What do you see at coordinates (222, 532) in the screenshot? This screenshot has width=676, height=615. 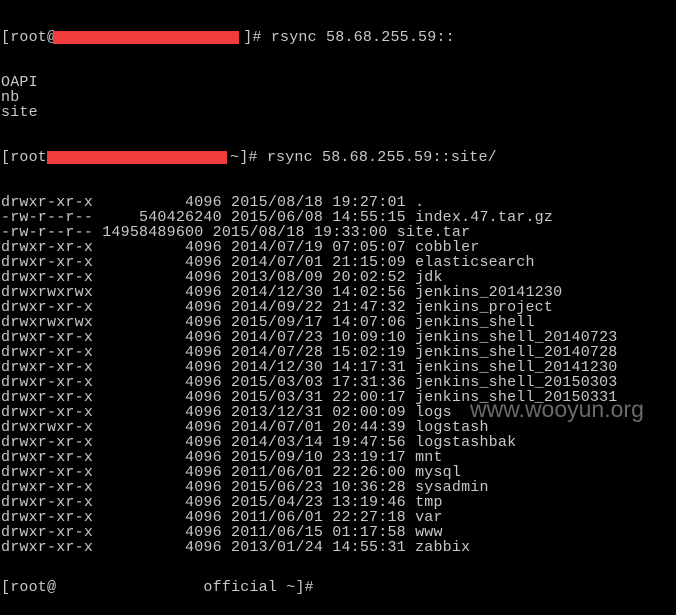 I see `listing-row: drwxr-xr-x 4096 2011/06/15 01:17:58 www` at bounding box center [222, 532].